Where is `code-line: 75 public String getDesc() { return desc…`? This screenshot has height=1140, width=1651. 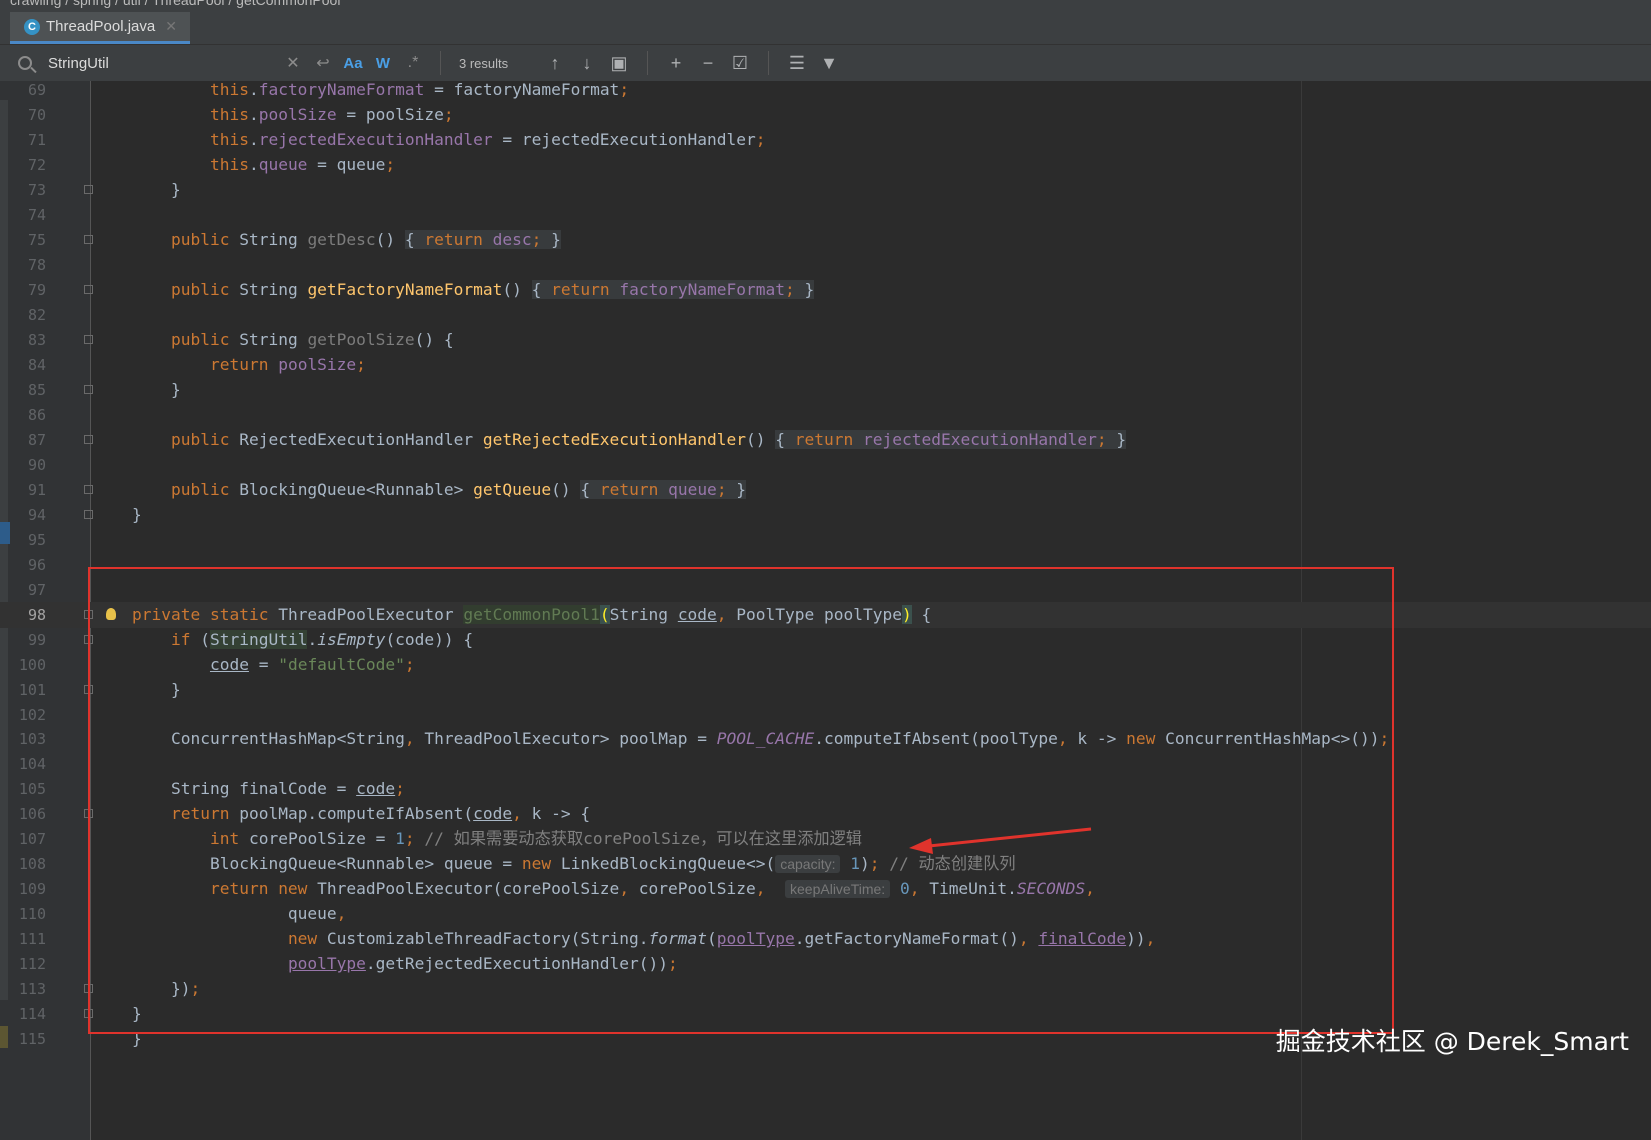
code-line: 75 public String getDesc() { return desc… is located at coordinates (825, 240).